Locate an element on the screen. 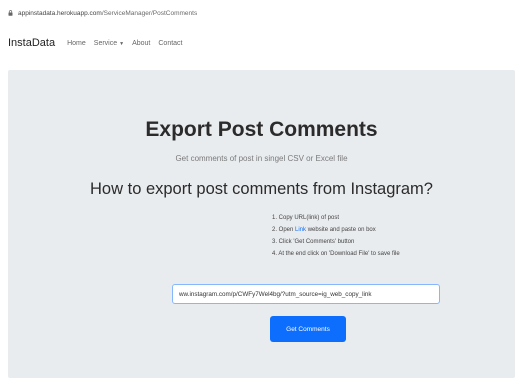 This screenshot has height=380, width=525. step-2-text-before: 2. Open is located at coordinates (284, 230).